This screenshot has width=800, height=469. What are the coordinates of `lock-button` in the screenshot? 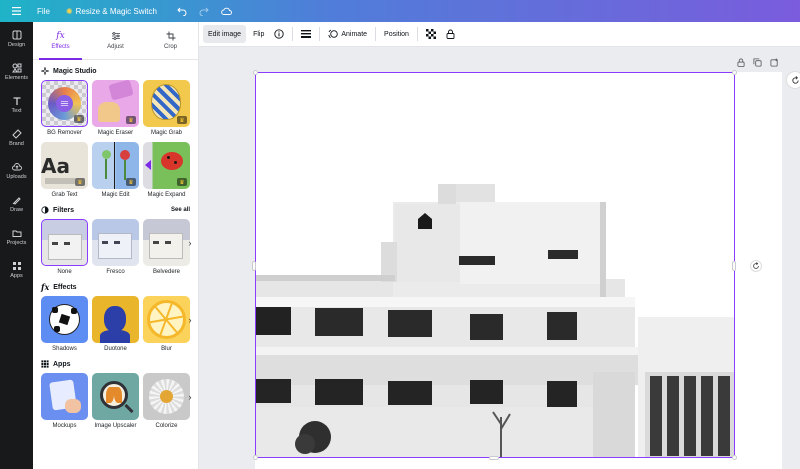 It's located at (450, 34).